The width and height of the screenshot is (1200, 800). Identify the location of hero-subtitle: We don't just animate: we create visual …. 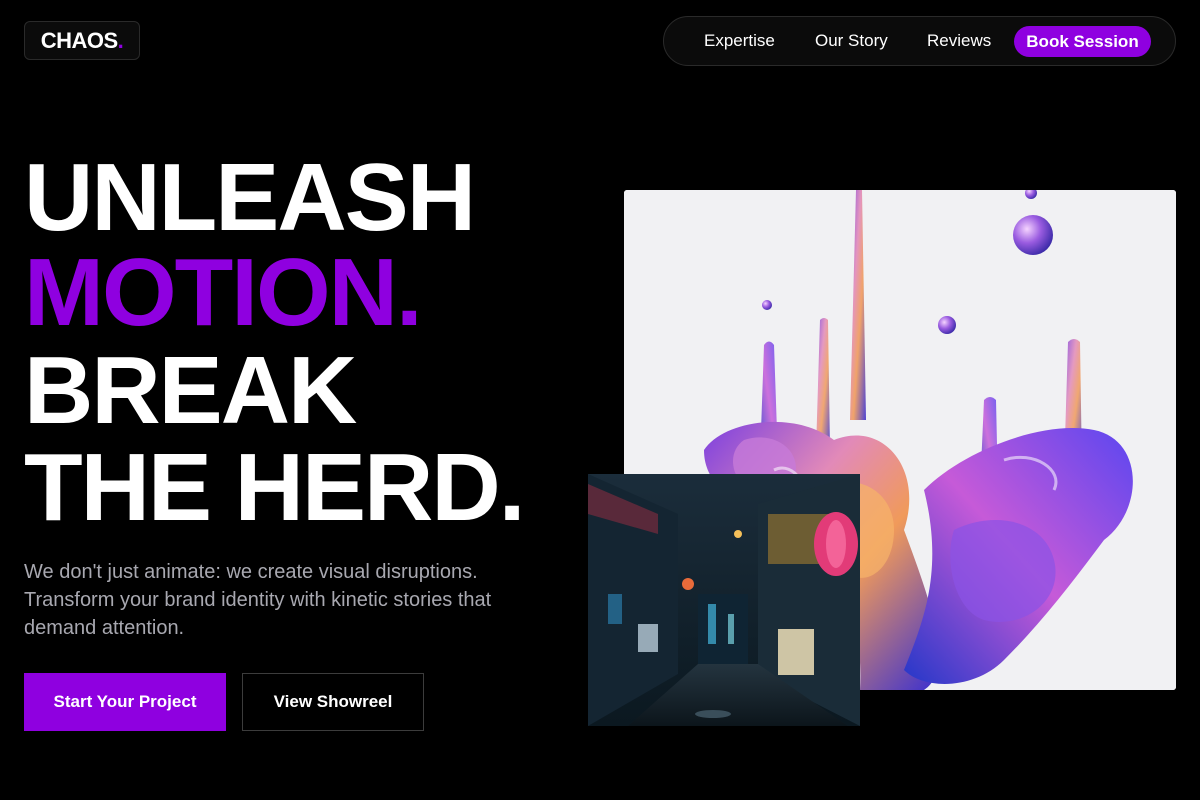
(258, 600).